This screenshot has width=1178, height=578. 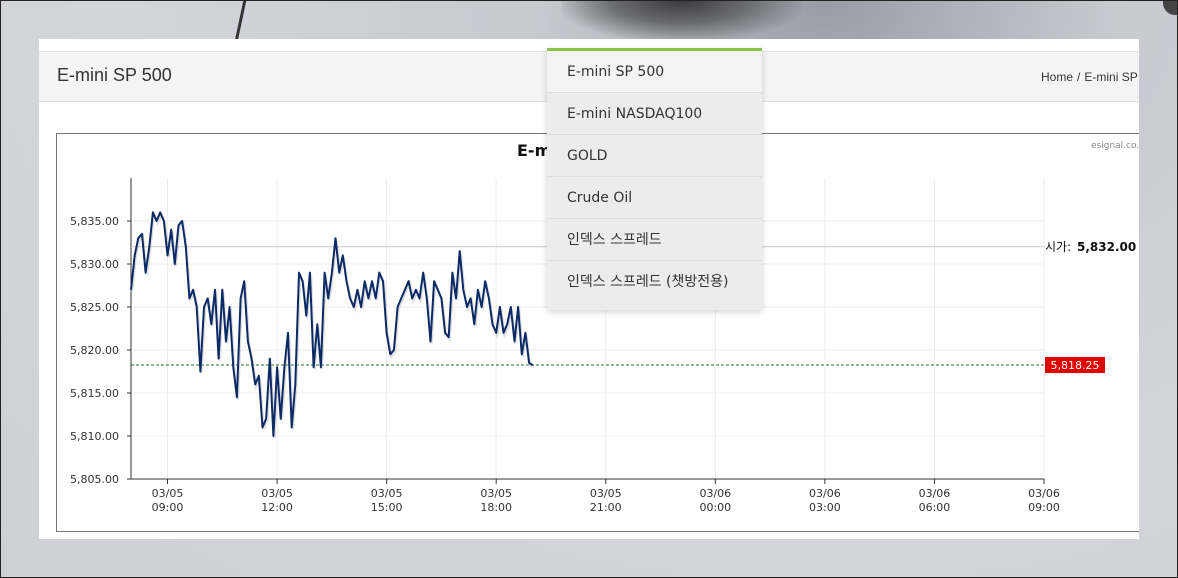 I want to click on x-tick-label-time: 18:00, so click(x=496, y=507).